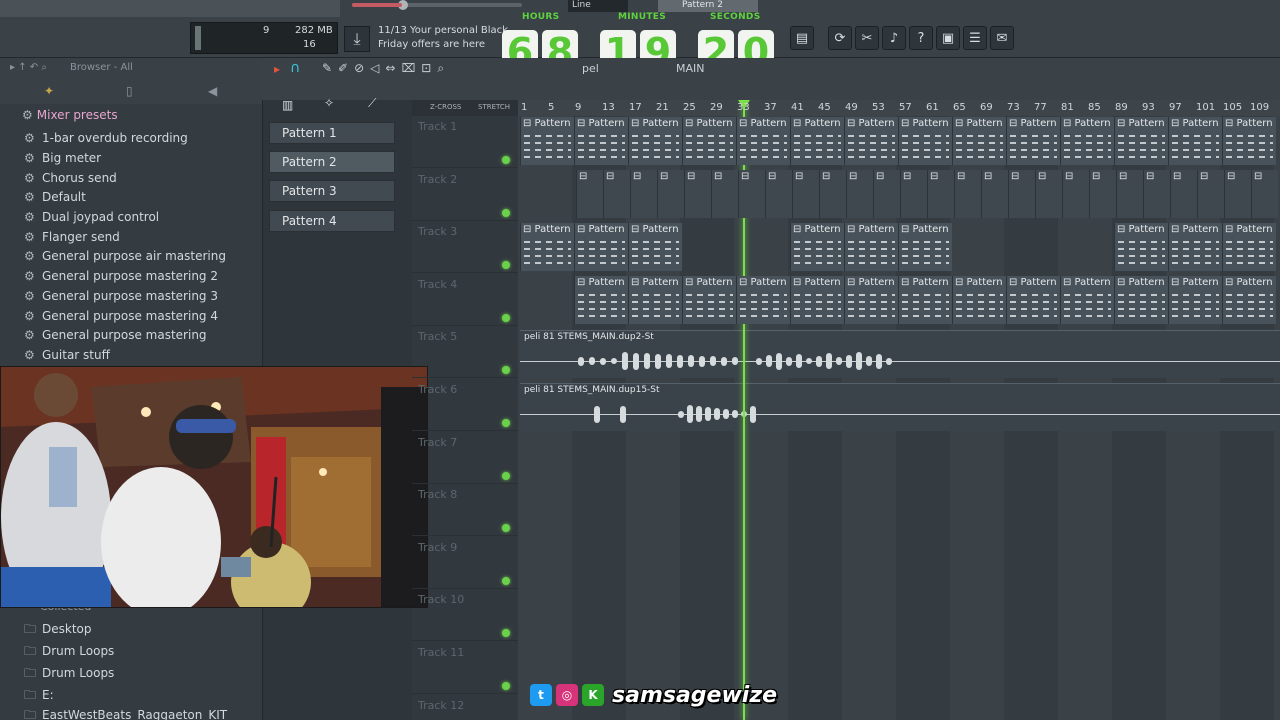 The height and width of the screenshot is (720, 1280). Describe the element at coordinates (1002, 38) in the screenshot. I see `chat-icon: ✉` at that location.